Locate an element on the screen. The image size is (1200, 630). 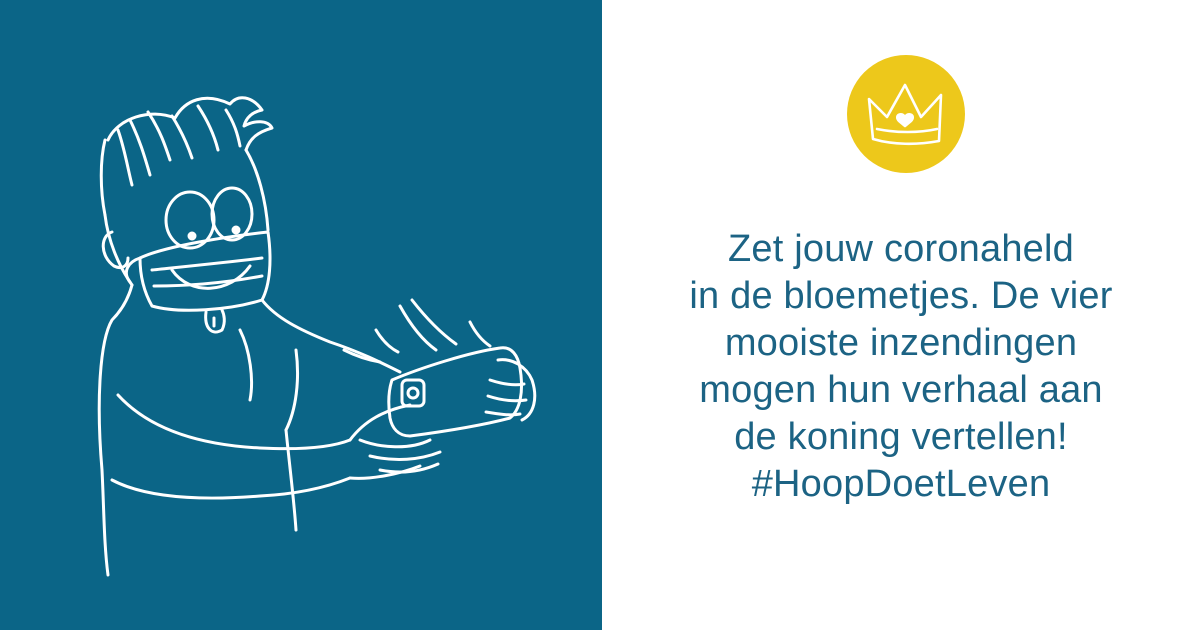
hashtag: #HoopDoetLeven is located at coordinates (901, 484).